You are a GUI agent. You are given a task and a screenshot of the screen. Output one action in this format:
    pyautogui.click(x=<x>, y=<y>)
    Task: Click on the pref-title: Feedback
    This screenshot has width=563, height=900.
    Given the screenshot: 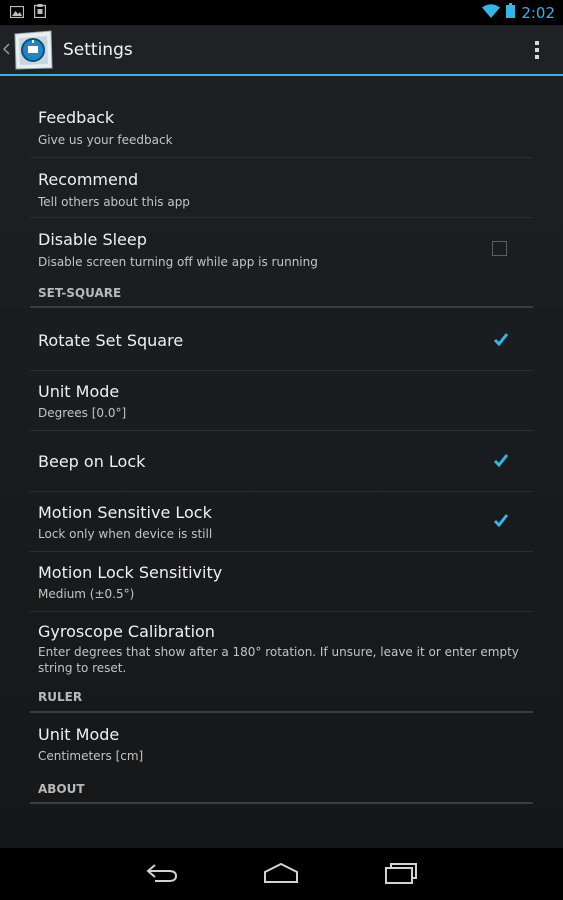 What is the action you would take?
    pyautogui.click(x=76, y=117)
    